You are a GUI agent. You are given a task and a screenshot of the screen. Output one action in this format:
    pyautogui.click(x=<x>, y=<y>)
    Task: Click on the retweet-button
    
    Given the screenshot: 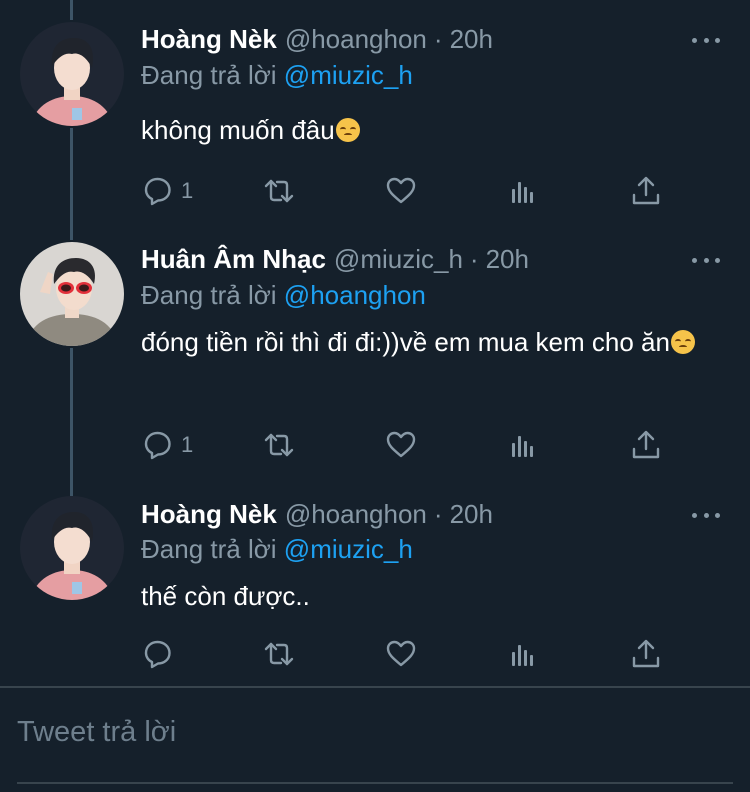 What is the action you would take?
    pyautogui.click(x=279, y=654)
    